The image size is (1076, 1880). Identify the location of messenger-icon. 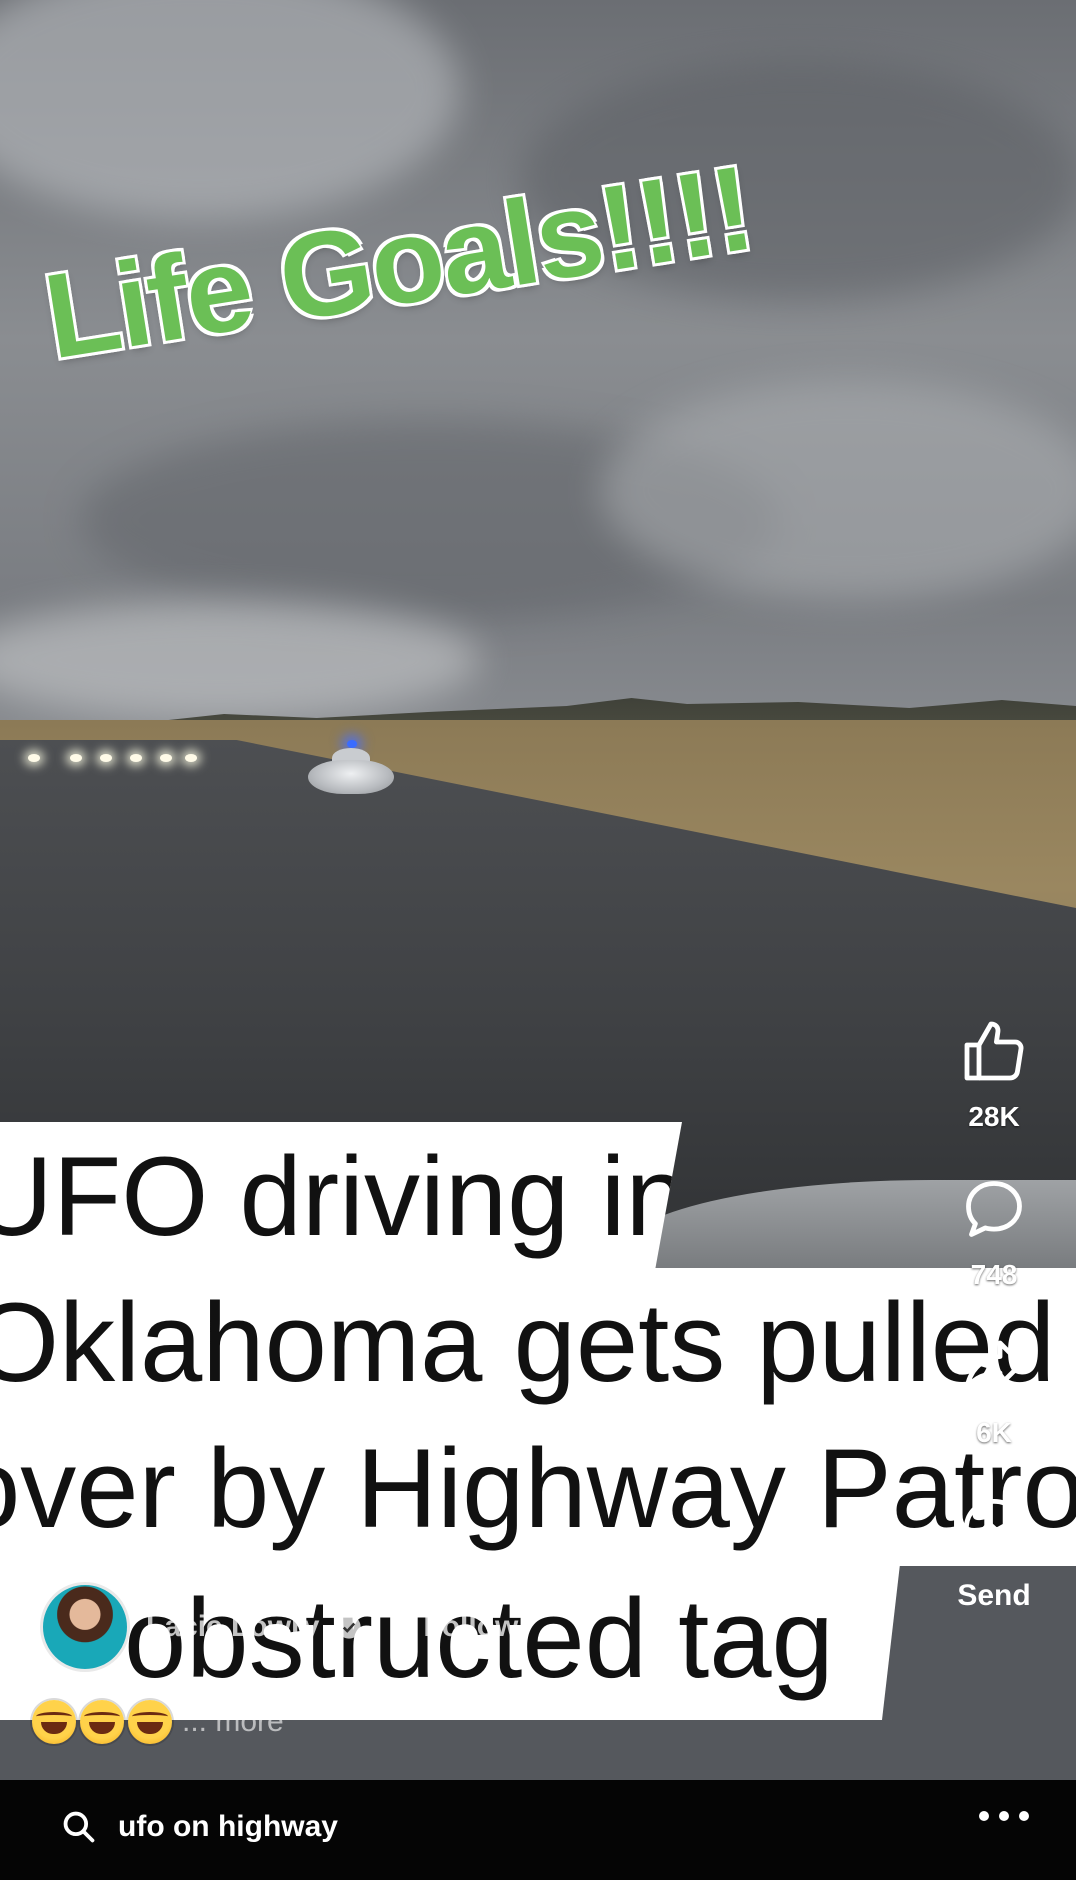
(994, 1529).